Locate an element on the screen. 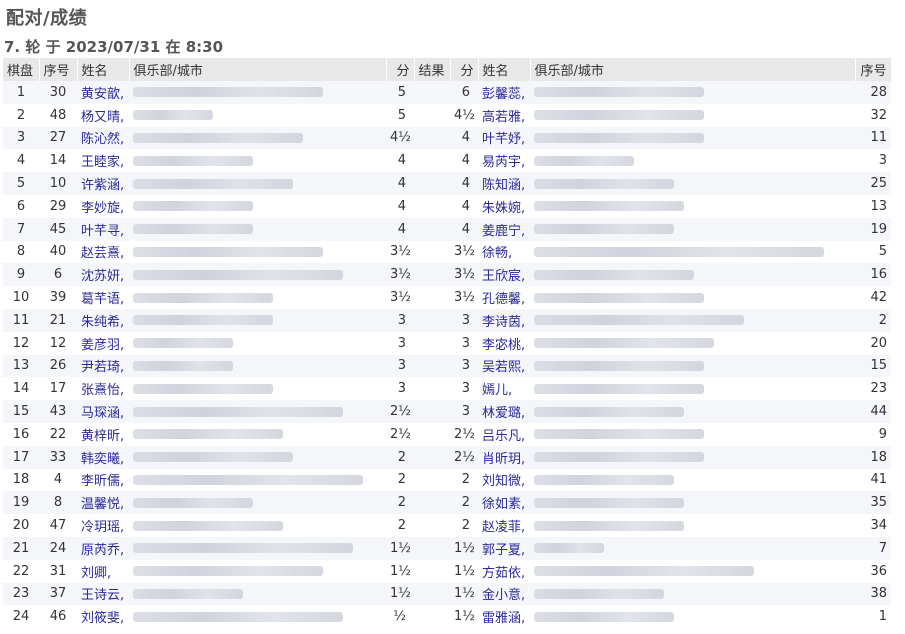  opponent-name: 彭馨蕊, is located at coordinates (504, 92).